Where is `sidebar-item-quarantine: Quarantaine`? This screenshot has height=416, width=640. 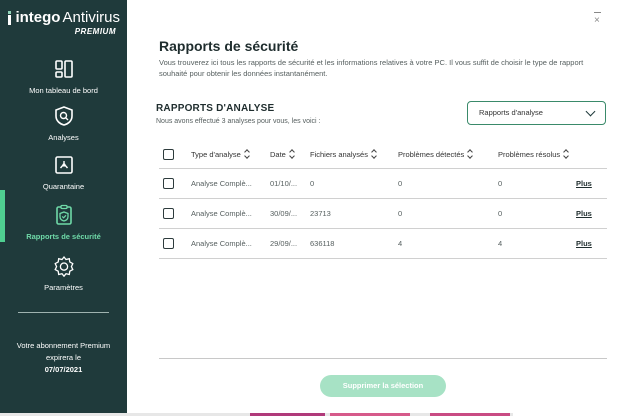 sidebar-item-quarantine: Quarantaine is located at coordinates (63, 172).